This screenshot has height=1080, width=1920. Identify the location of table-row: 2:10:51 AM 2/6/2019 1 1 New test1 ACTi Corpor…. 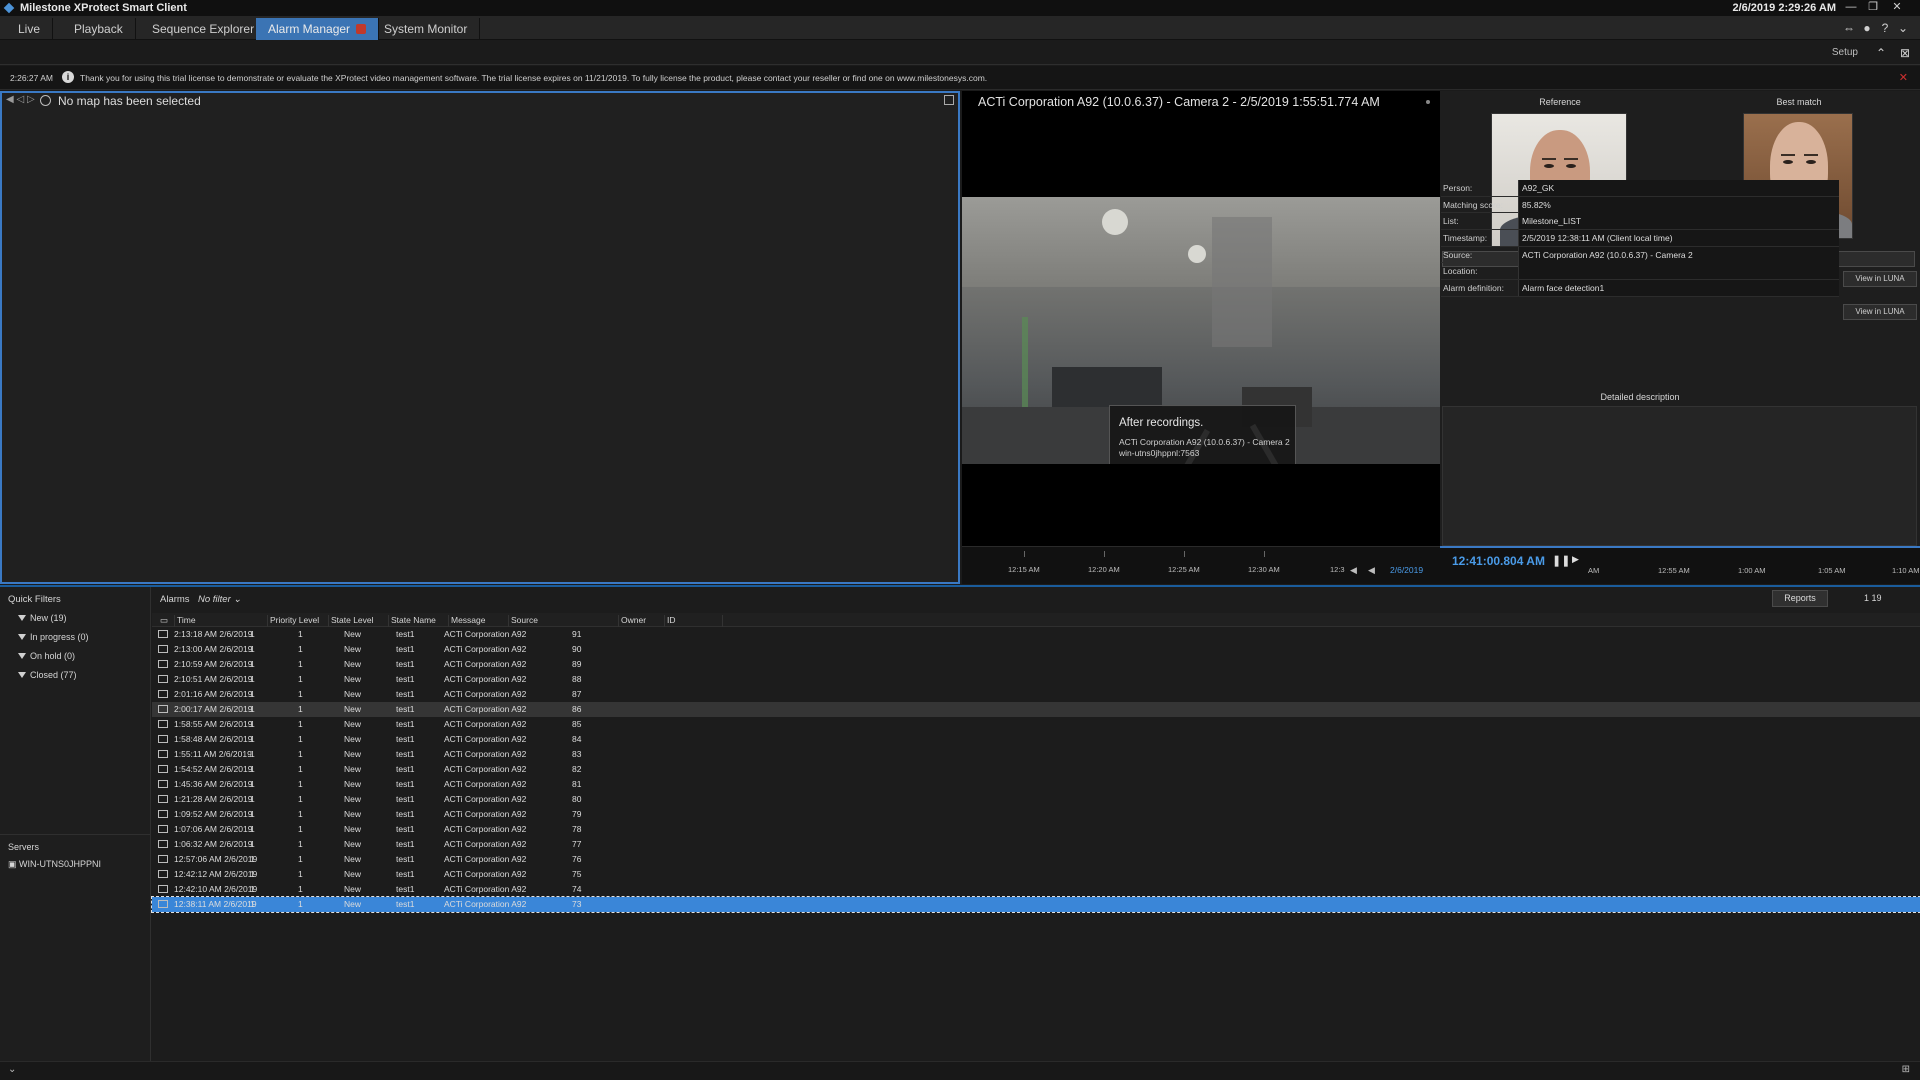
(1036, 679).